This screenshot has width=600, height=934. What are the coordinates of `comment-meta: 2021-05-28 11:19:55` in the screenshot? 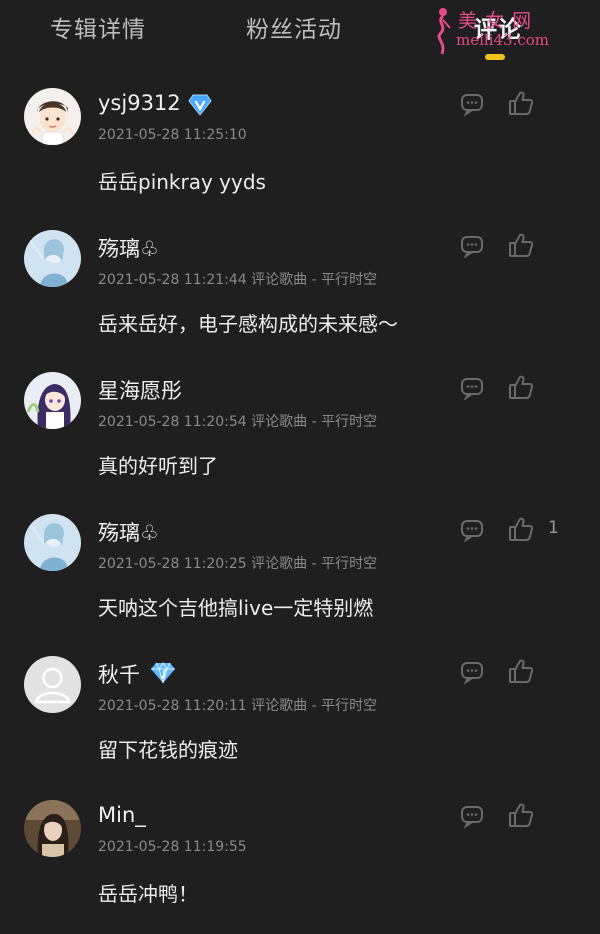 It's located at (172, 847).